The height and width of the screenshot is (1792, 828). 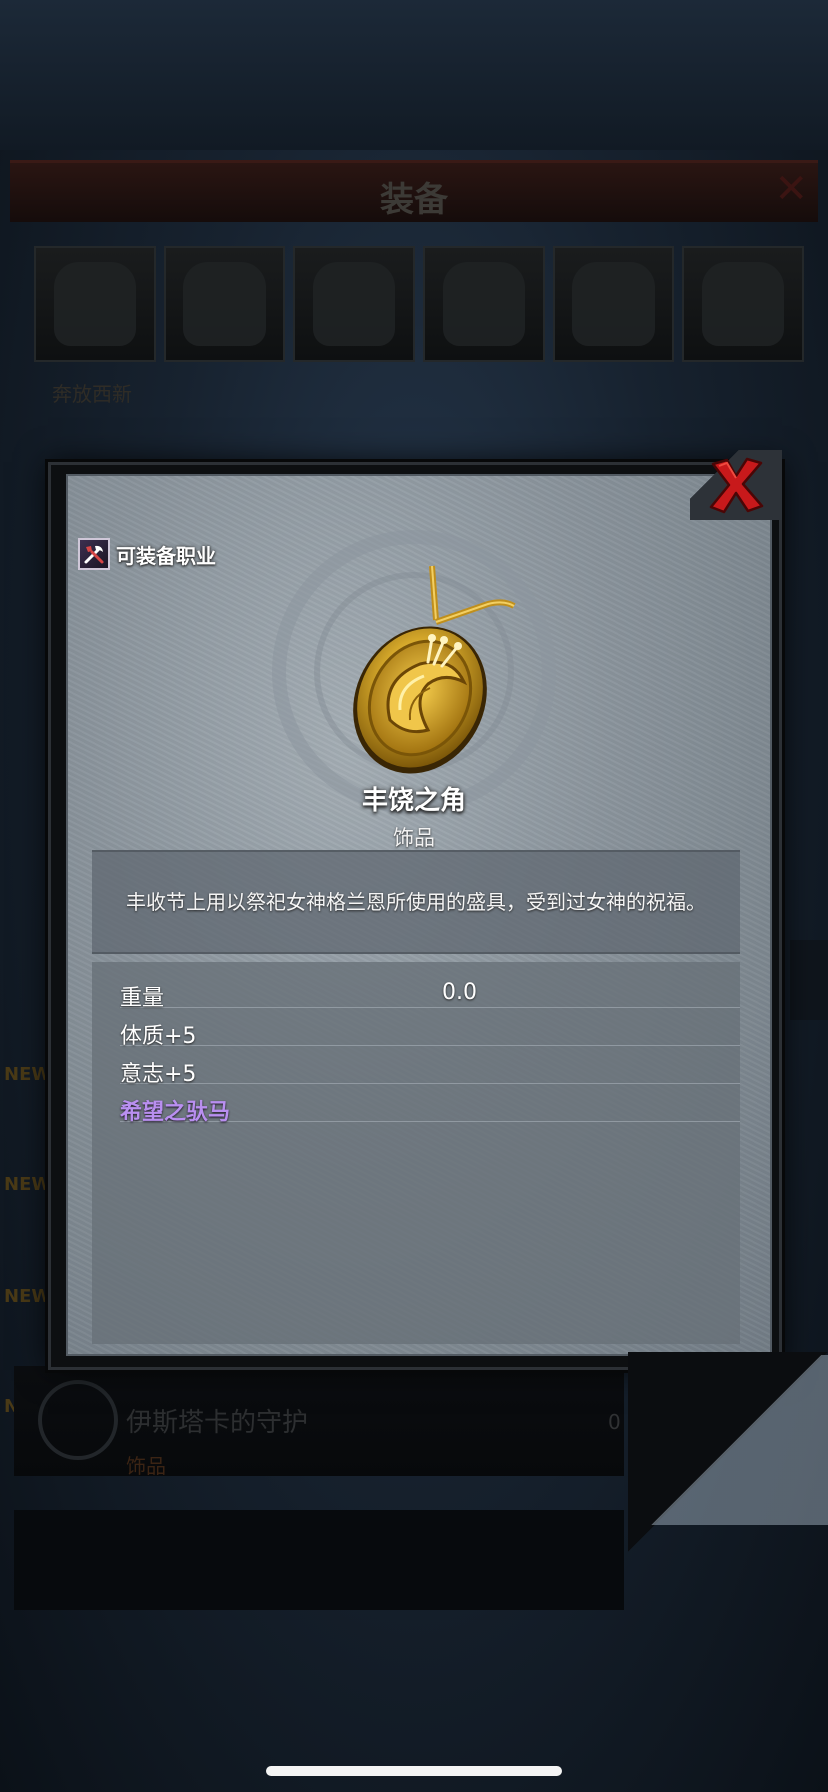 I want to click on item-description-box: 丰收节上用以祭祀女神格兰恩所使用的盛具，受到过女神的祝福。, so click(x=416, y=902).